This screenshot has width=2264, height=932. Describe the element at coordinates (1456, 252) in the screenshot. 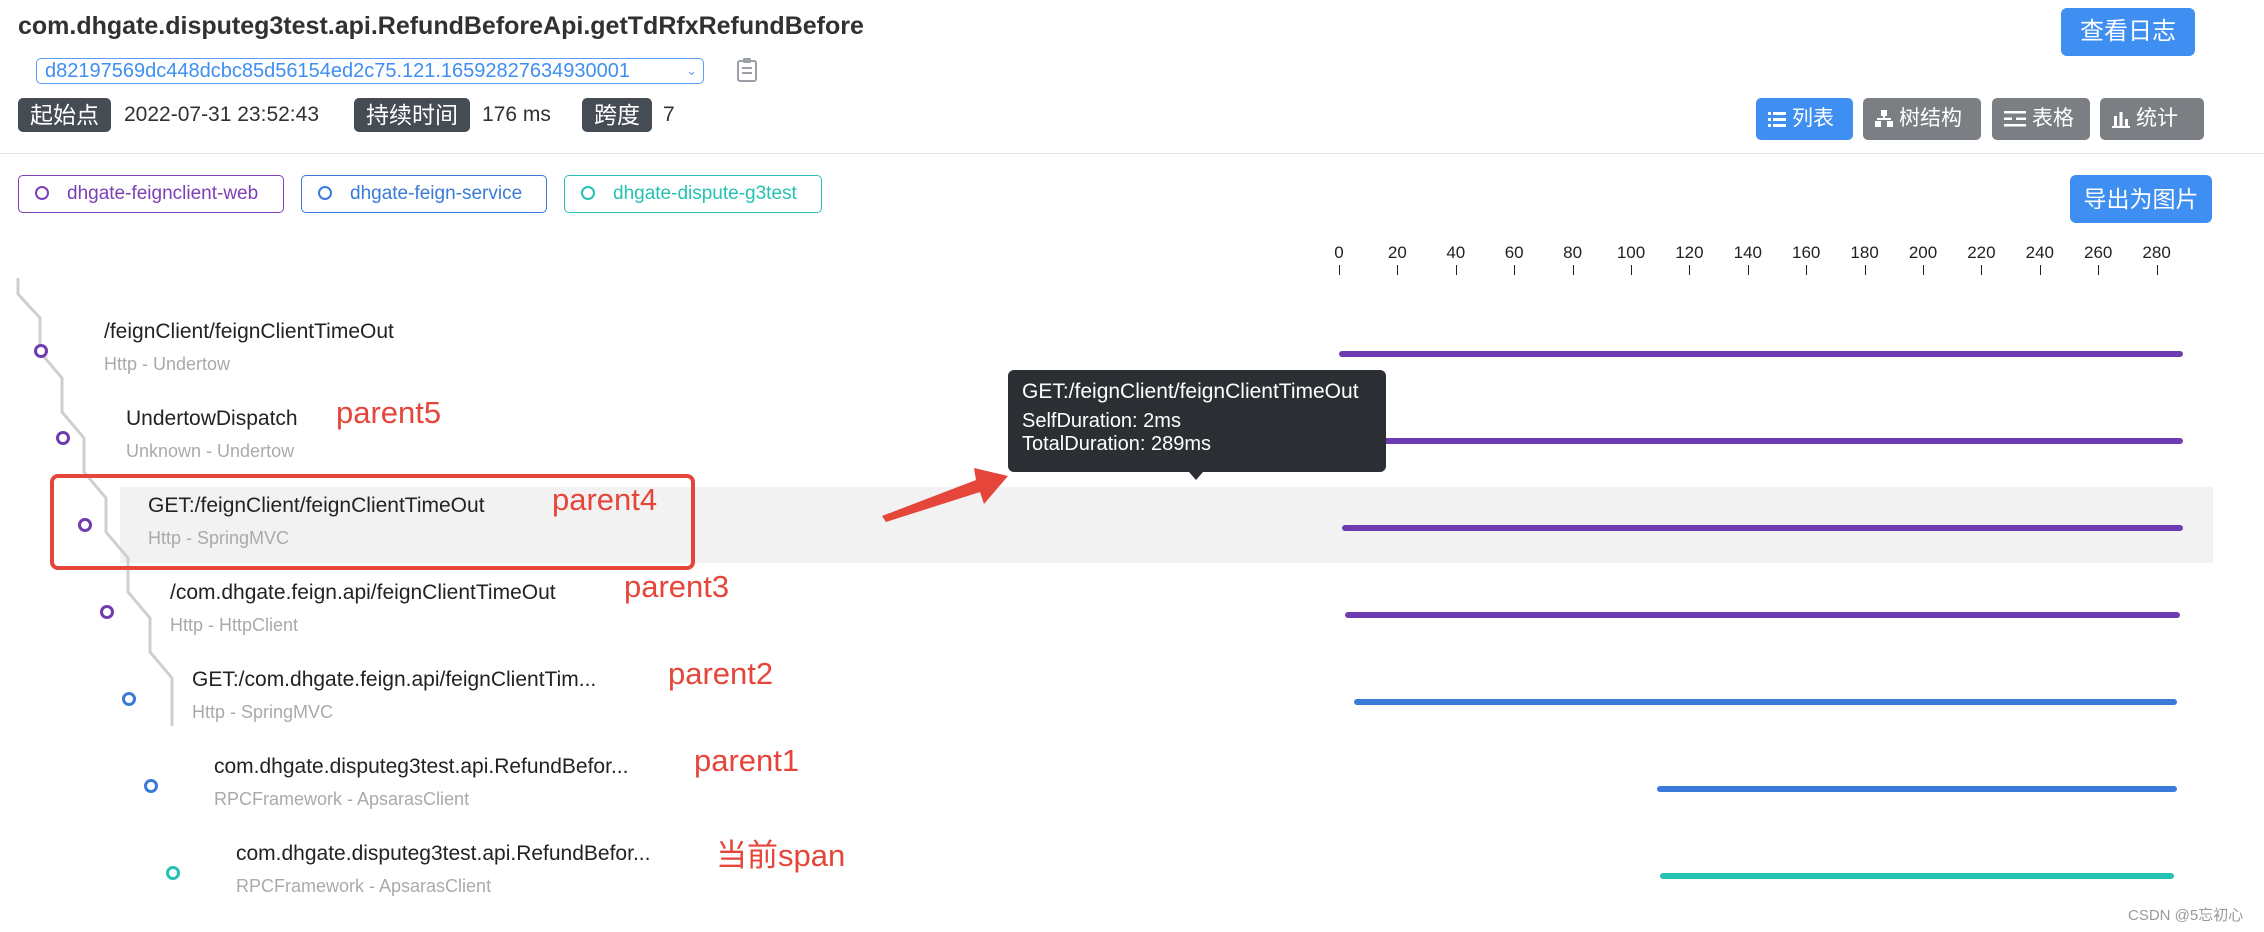

I see `axis-tick-label: 40` at that location.